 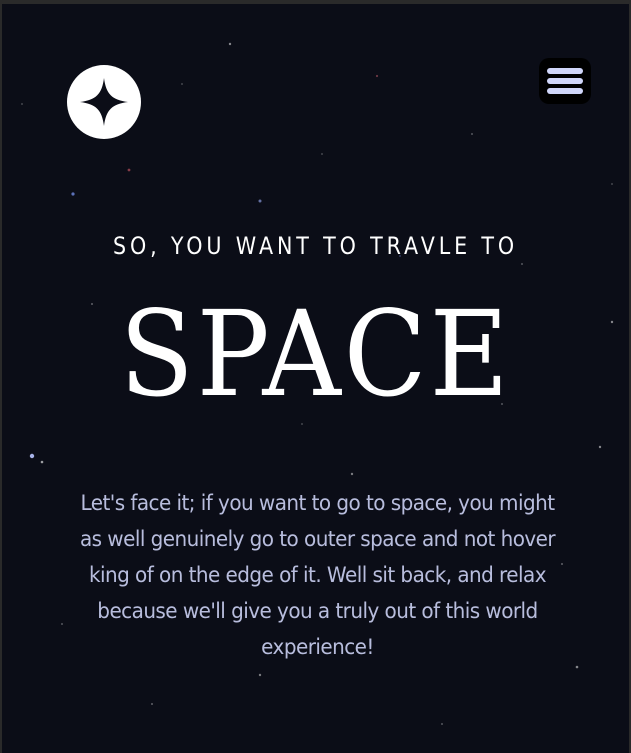 I want to click on hero-title: SPACE, so click(x=315, y=354).